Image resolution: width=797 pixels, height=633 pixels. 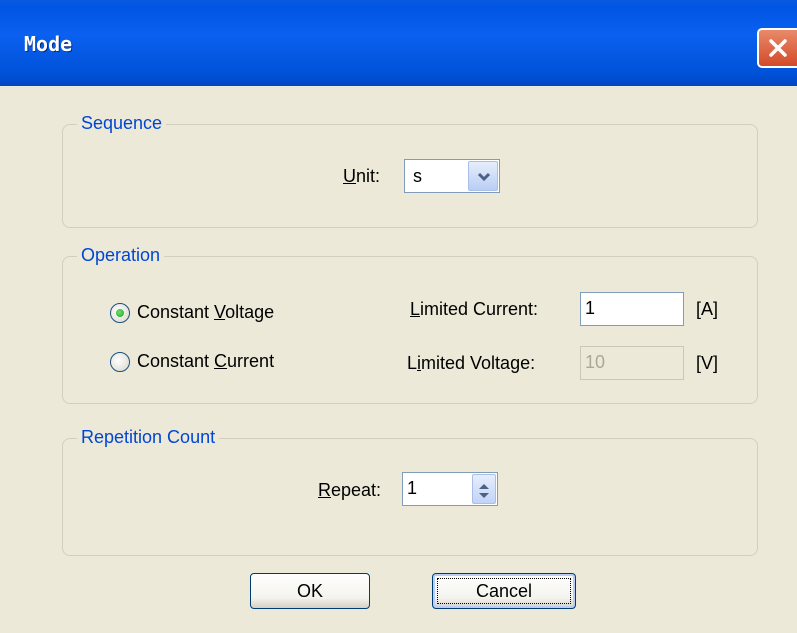 I want to click on limited-voltage-label: Limited Voltage:, so click(x=471, y=363).